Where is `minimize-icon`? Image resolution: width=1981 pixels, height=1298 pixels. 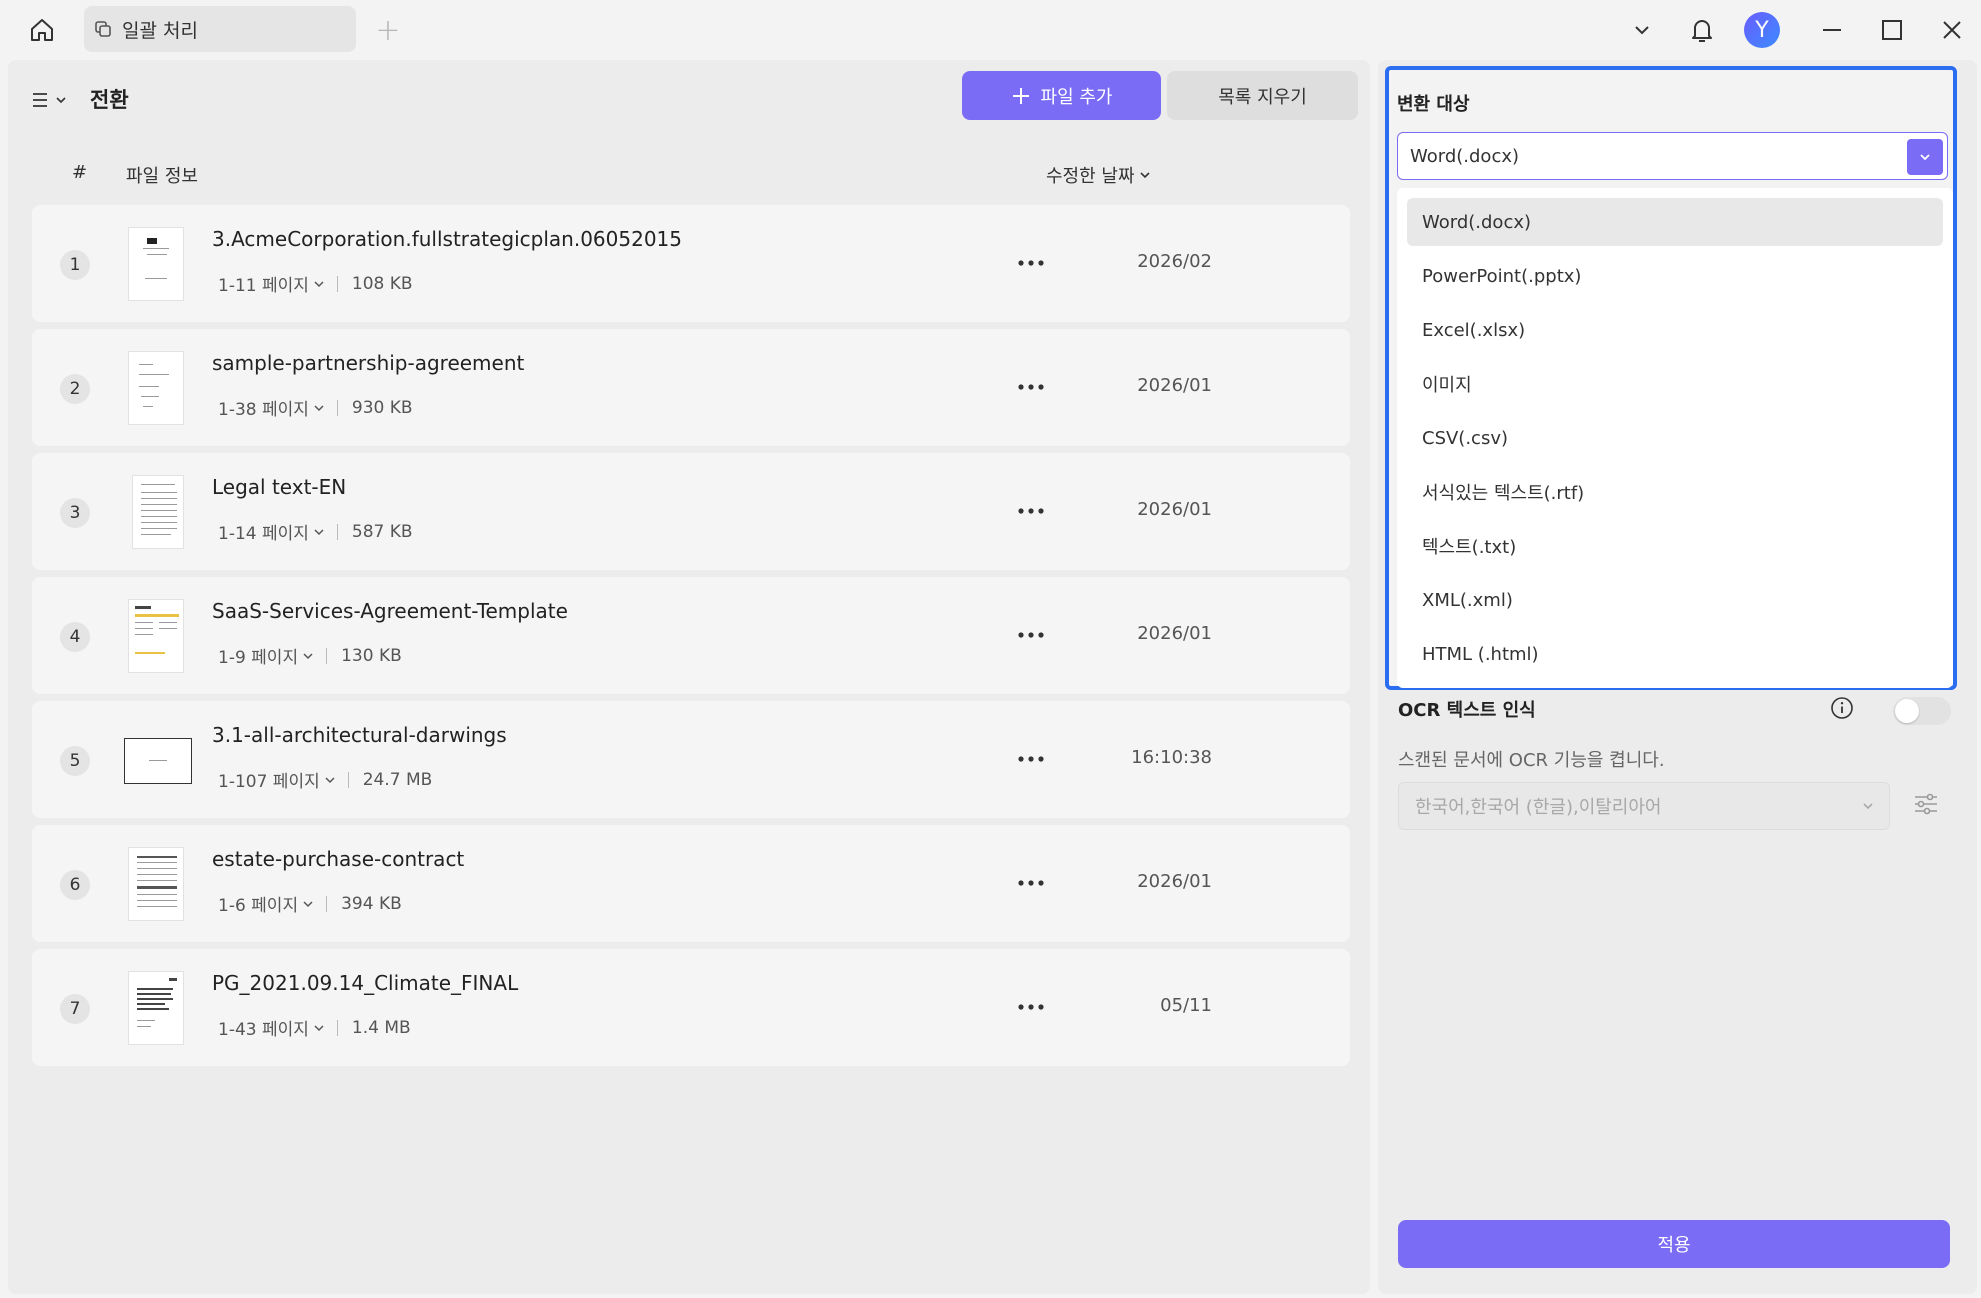 minimize-icon is located at coordinates (1832, 30).